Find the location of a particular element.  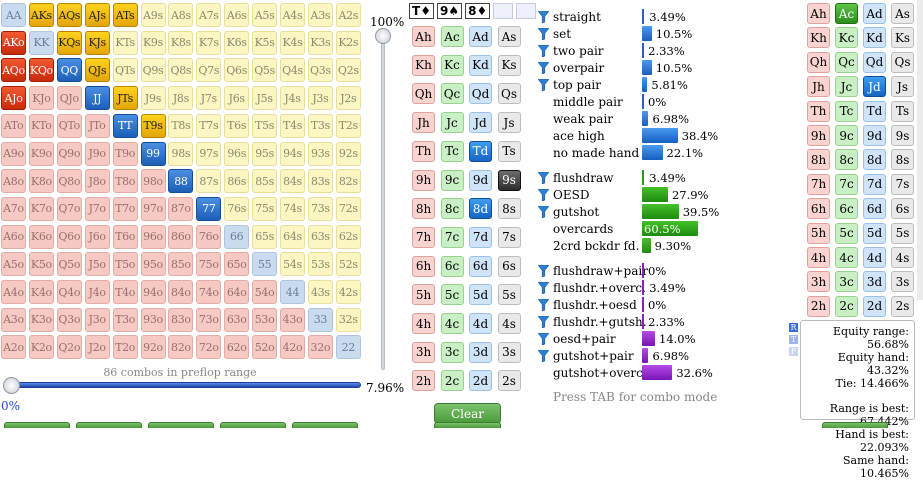

range-cell-Q8o: Q8o is located at coordinates (69, 181).